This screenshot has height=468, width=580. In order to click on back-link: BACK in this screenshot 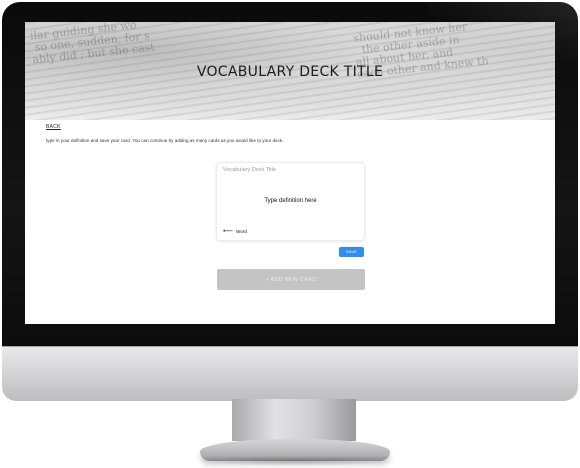, I will do `click(53, 127)`.